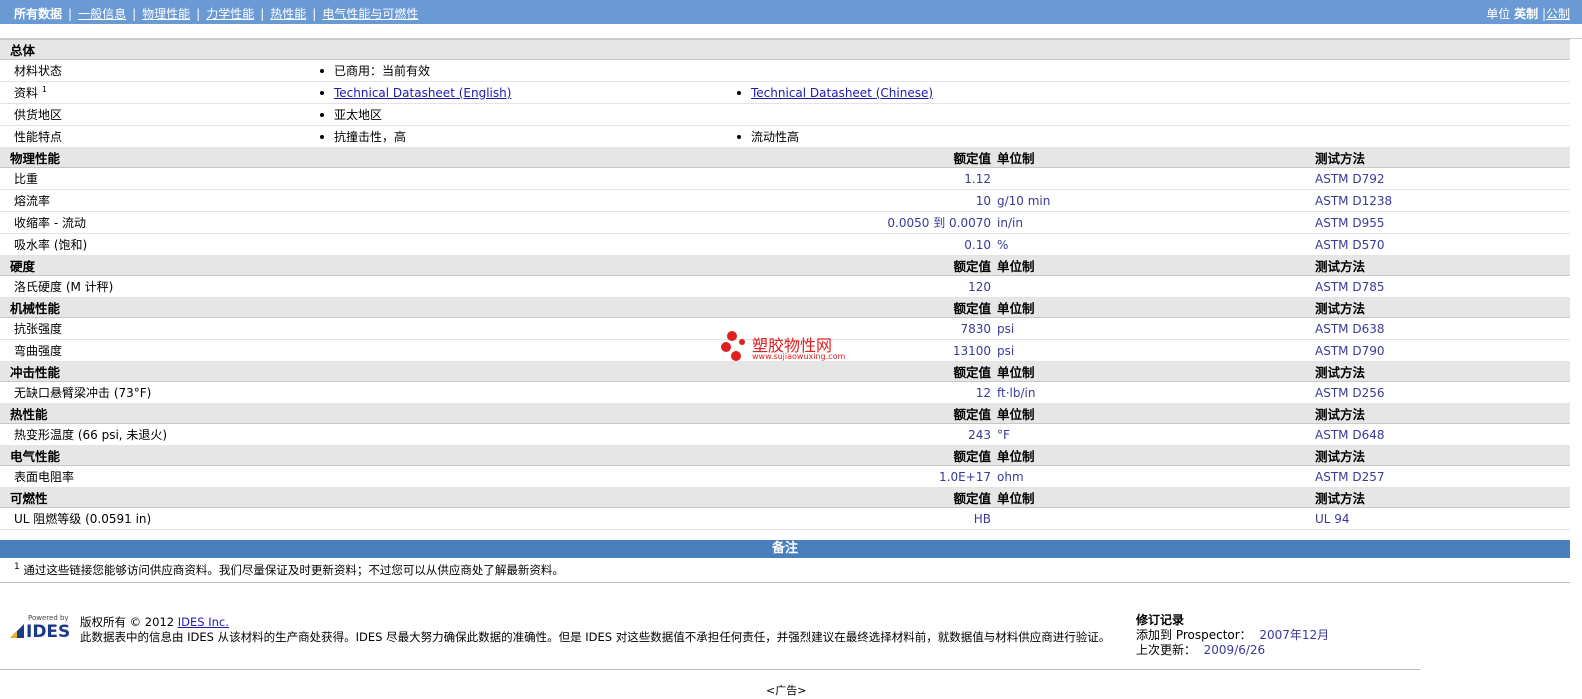 The height and width of the screenshot is (699, 1582). I want to click on section-title: 电气性能, so click(363, 455).